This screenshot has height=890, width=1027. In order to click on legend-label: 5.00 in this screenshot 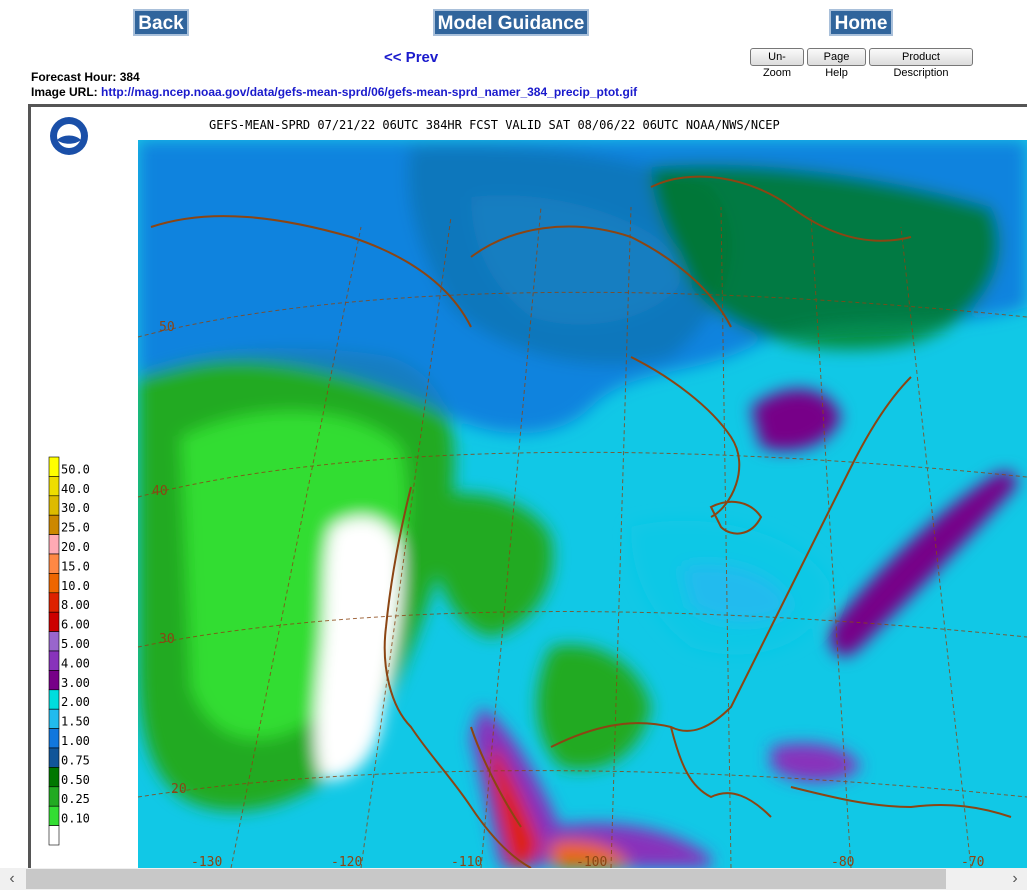, I will do `click(75, 644)`.